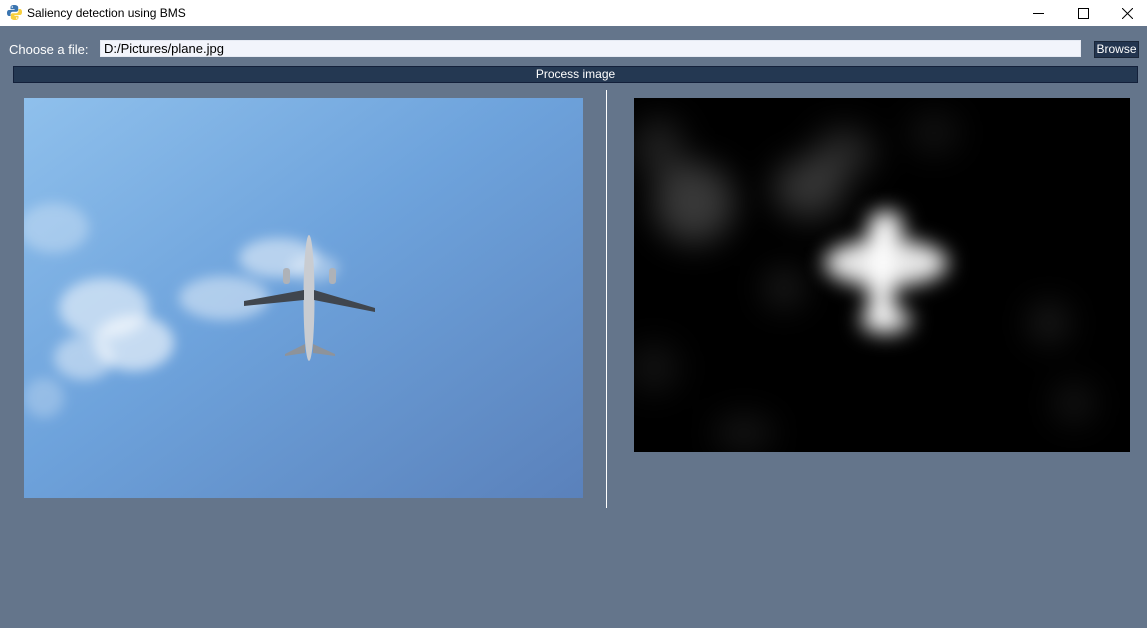 The height and width of the screenshot is (628, 1147). Describe the element at coordinates (106, 13) in the screenshot. I see `window-title: Saliency detection using BMS` at that location.